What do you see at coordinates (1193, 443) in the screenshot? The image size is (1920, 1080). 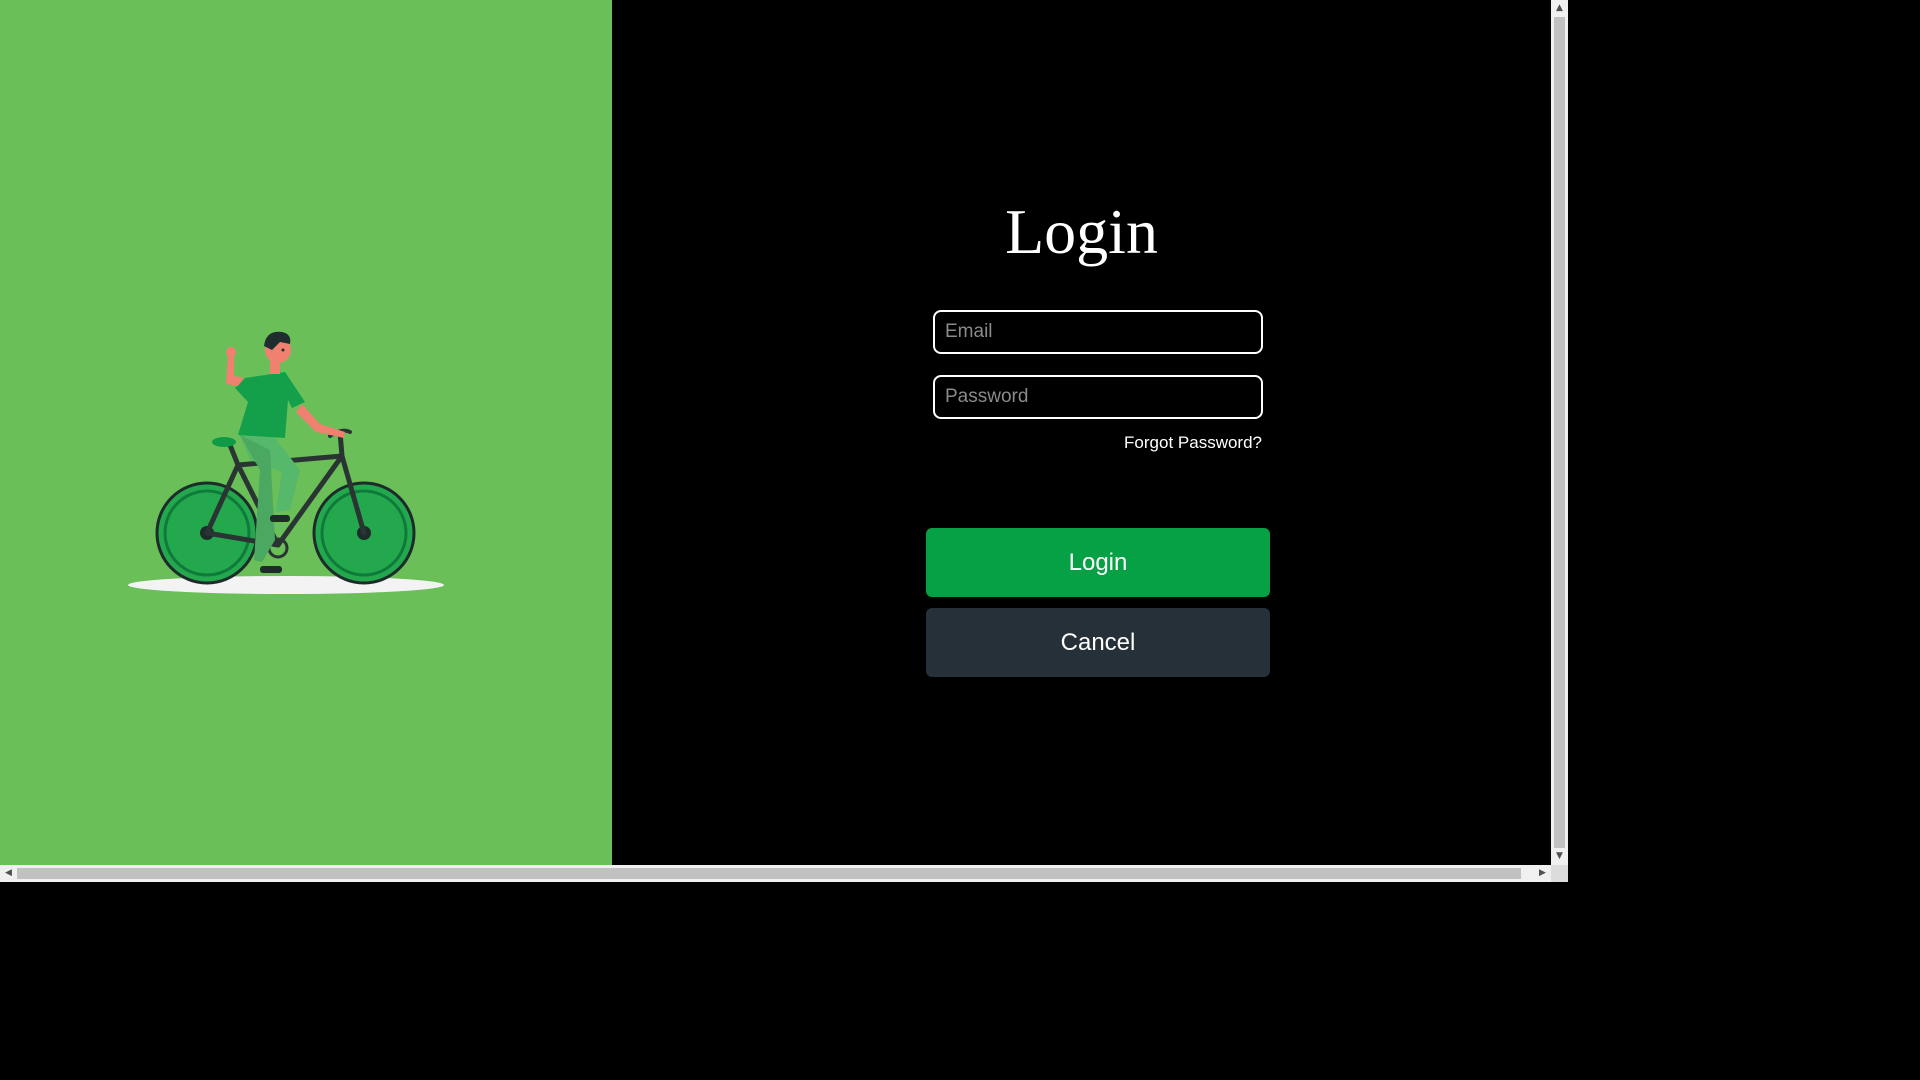 I see `forgot-password-link: Forgot Password?` at bounding box center [1193, 443].